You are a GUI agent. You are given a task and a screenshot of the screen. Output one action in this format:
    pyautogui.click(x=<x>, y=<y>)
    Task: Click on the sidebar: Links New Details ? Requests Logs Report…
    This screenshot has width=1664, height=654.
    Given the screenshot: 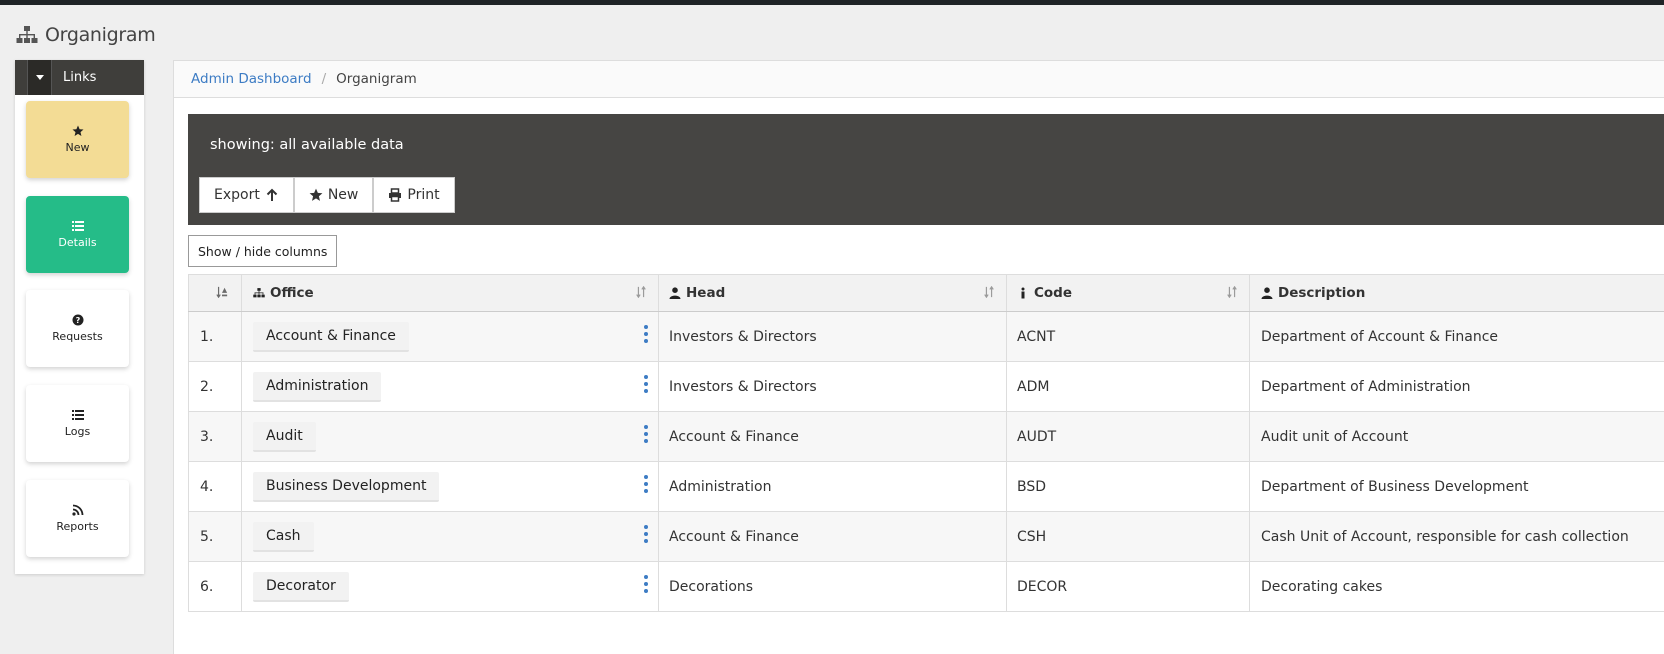 What is the action you would take?
    pyautogui.click(x=79, y=317)
    